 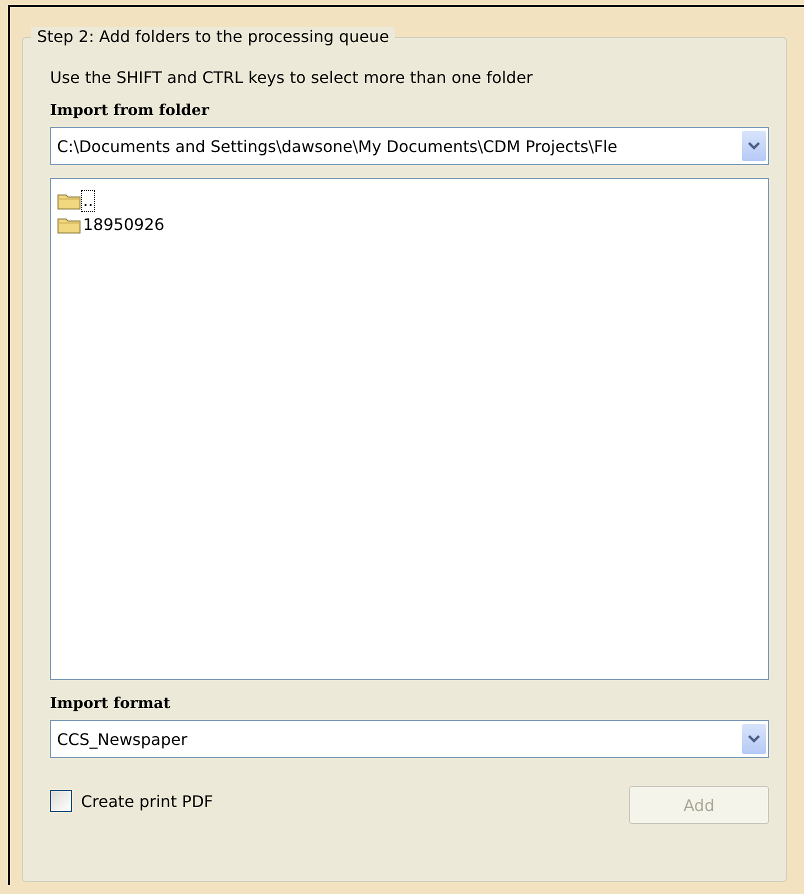 What do you see at coordinates (409, 739) in the screenshot?
I see `dropdown-field: CCS_Newspaper` at bounding box center [409, 739].